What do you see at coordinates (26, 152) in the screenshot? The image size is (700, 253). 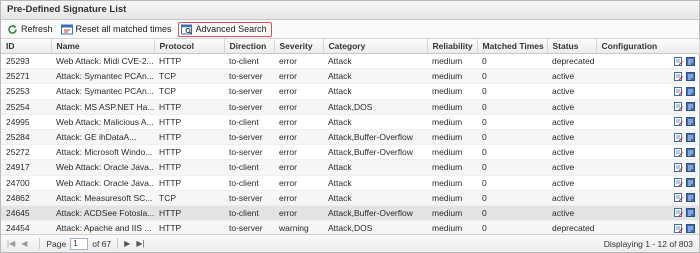 I see `cell-id: 25272` at bounding box center [26, 152].